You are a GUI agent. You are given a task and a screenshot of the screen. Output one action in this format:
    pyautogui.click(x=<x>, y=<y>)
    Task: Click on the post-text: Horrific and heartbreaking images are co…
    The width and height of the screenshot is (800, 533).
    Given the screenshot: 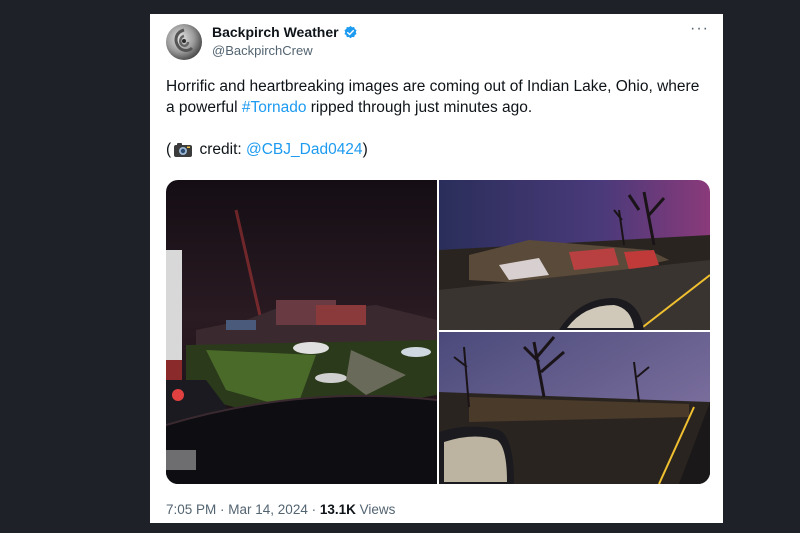 What is the action you would take?
    pyautogui.click(x=438, y=118)
    